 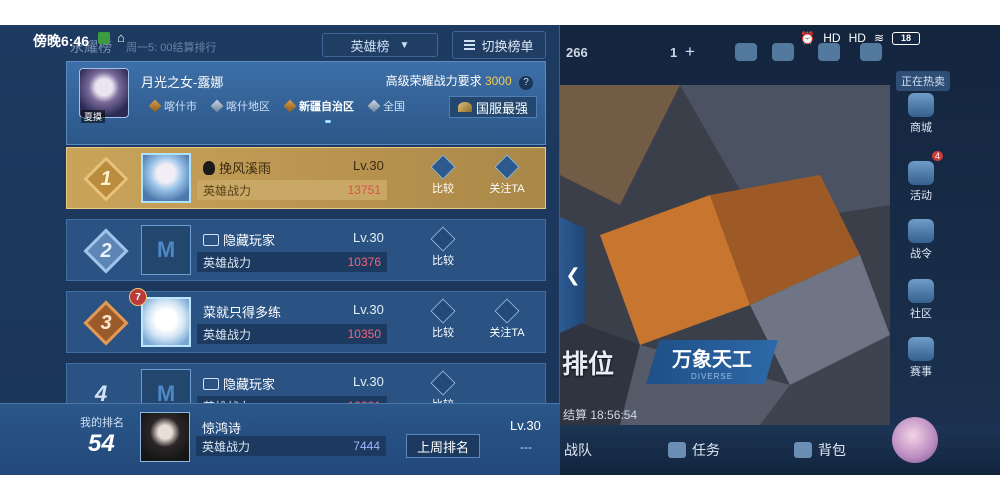 I want to click on vip-badge: 7, so click(x=138, y=297).